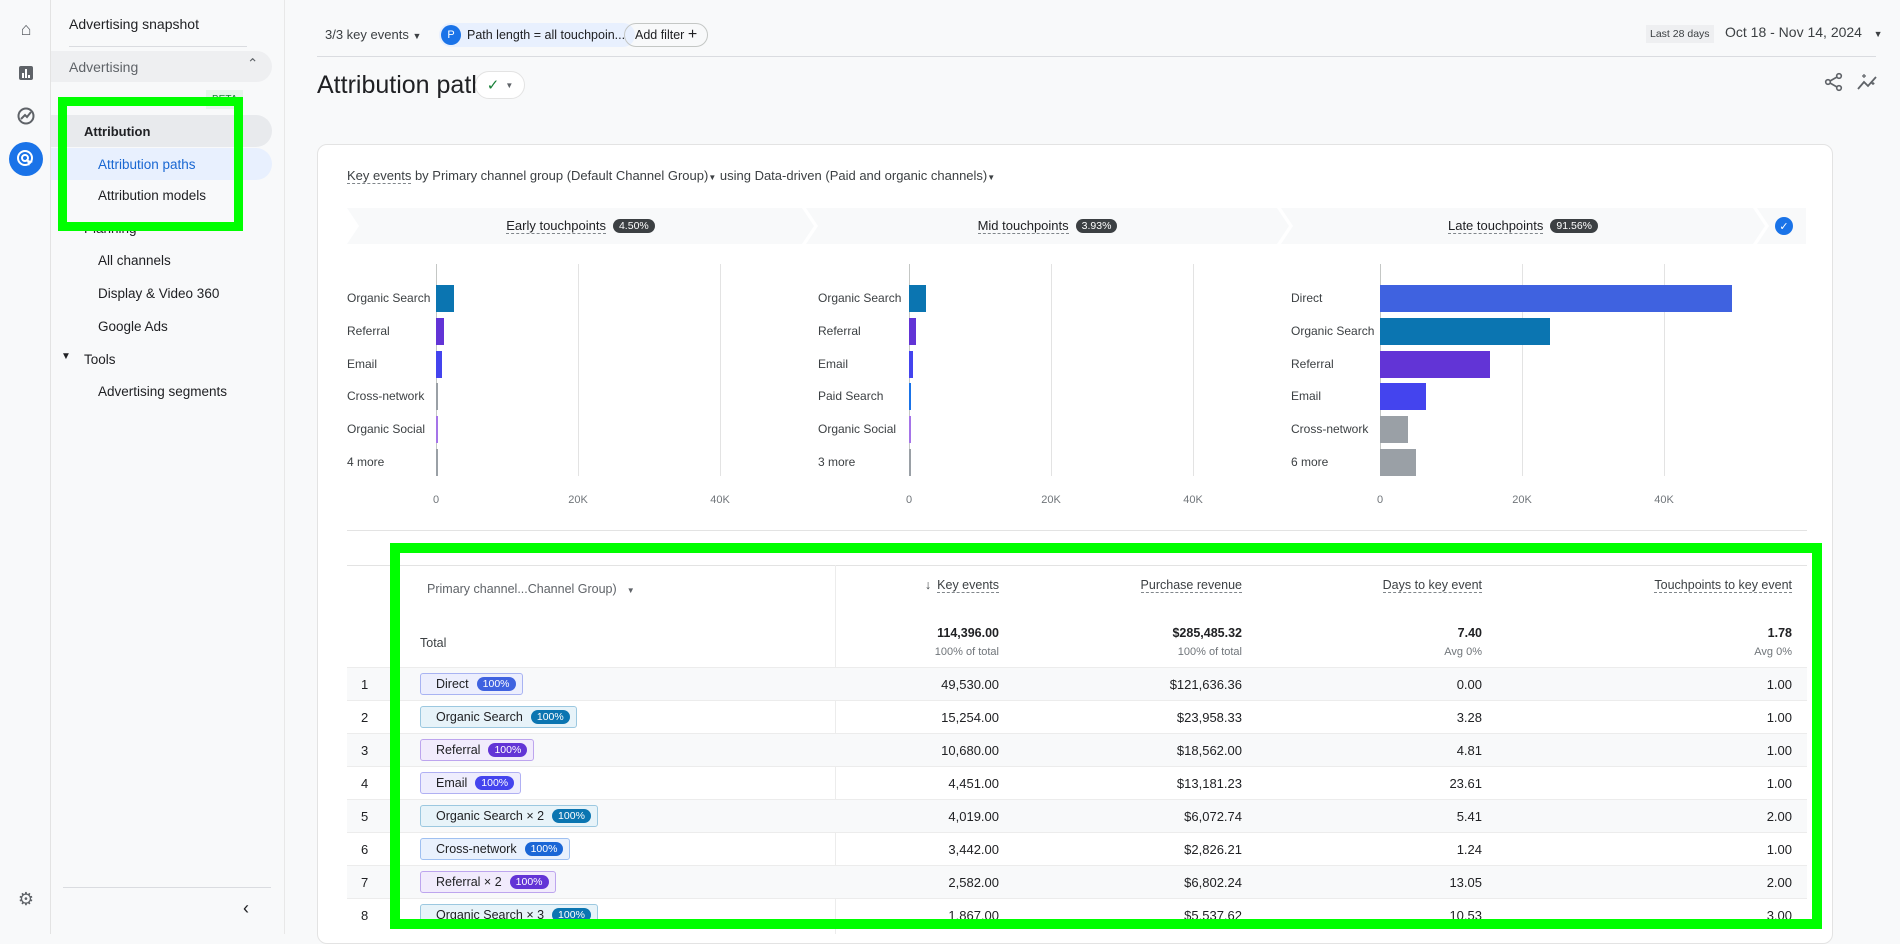 The height and width of the screenshot is (944, 1900). What do you see at coordinates (1193, 500) in the screenshot?
I see `axis-tick-label: 40K` at bounding box center [1193, 500].